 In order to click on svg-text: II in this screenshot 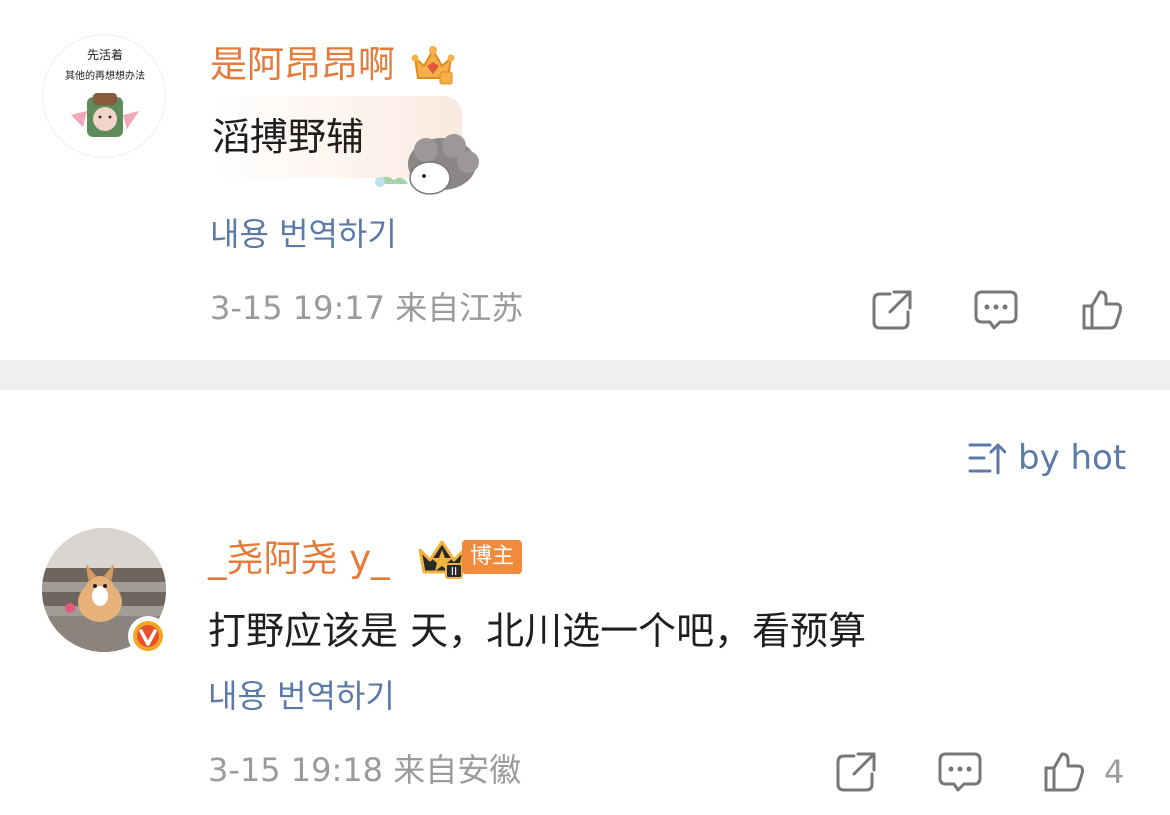, I will do `click(454, 571)`.